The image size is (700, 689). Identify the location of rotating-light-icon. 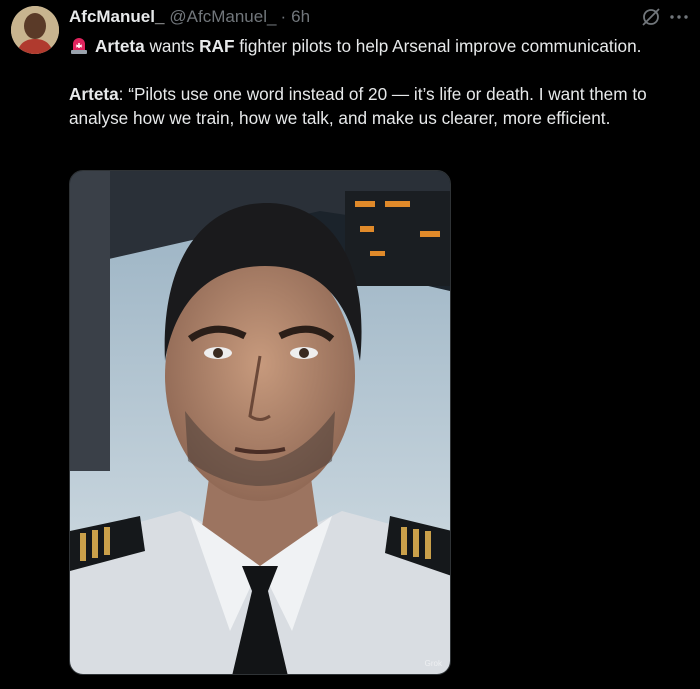
(79, 45).